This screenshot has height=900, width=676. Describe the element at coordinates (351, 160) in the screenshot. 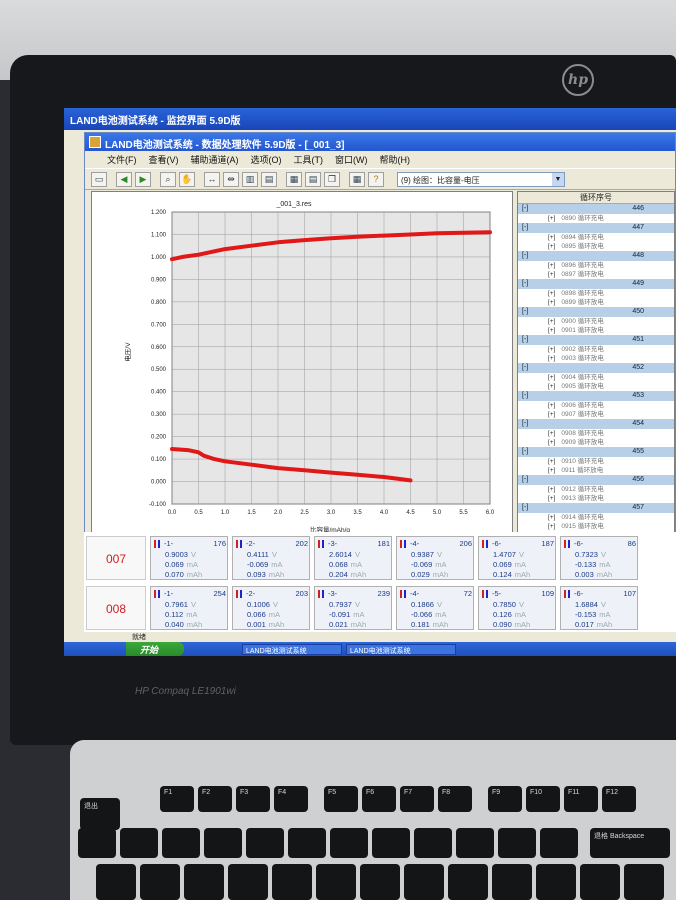

I see `menu-window: 窗口(W)` at that location.